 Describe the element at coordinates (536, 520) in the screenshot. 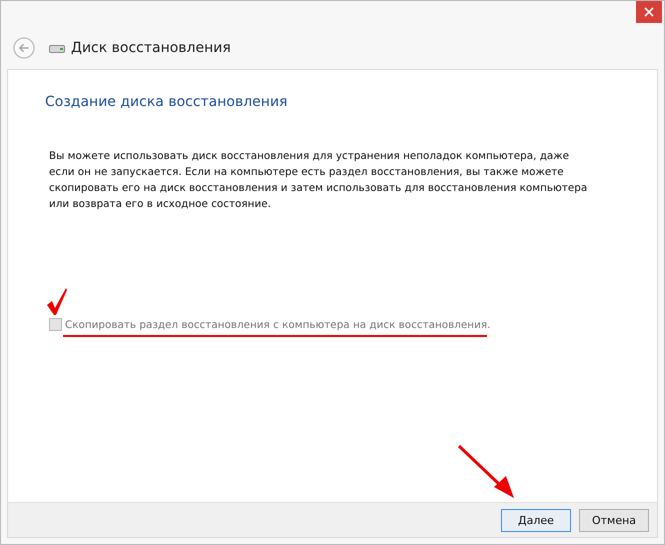

I see `dialog-button: Далее` at that location.